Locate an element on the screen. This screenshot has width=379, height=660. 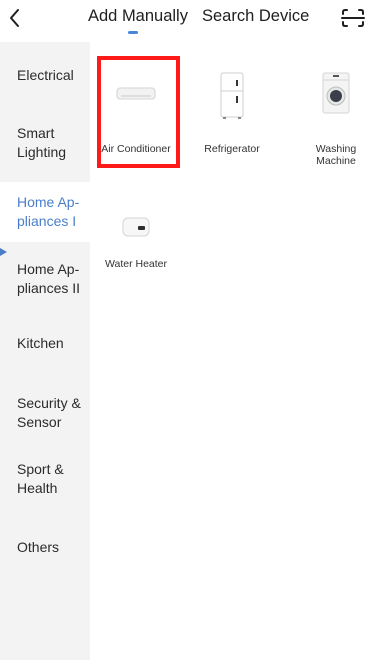
sidebar-item-label: Kitchen is located at coordinates (40, 343).